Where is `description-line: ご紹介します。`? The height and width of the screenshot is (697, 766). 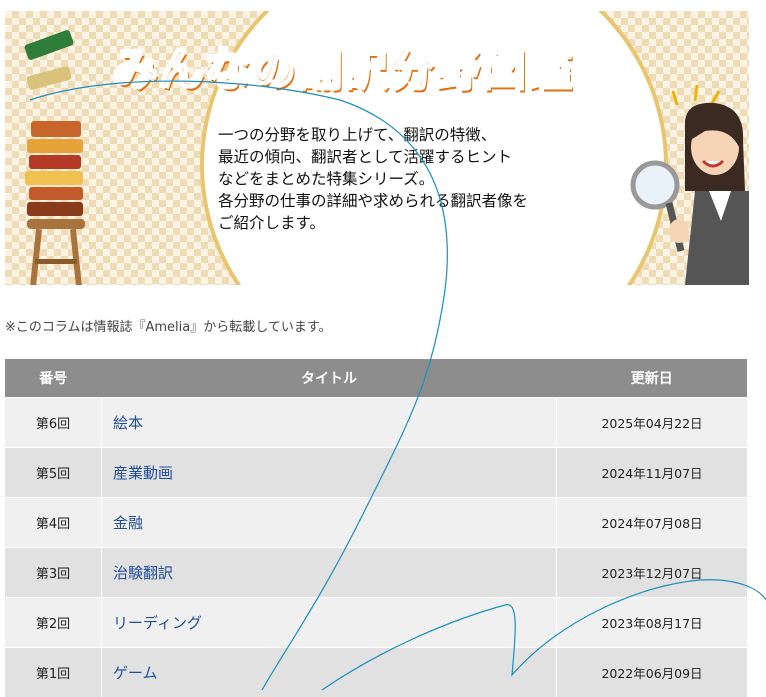
description-line: ご紹介します。 is located at coordinates (398, 223).